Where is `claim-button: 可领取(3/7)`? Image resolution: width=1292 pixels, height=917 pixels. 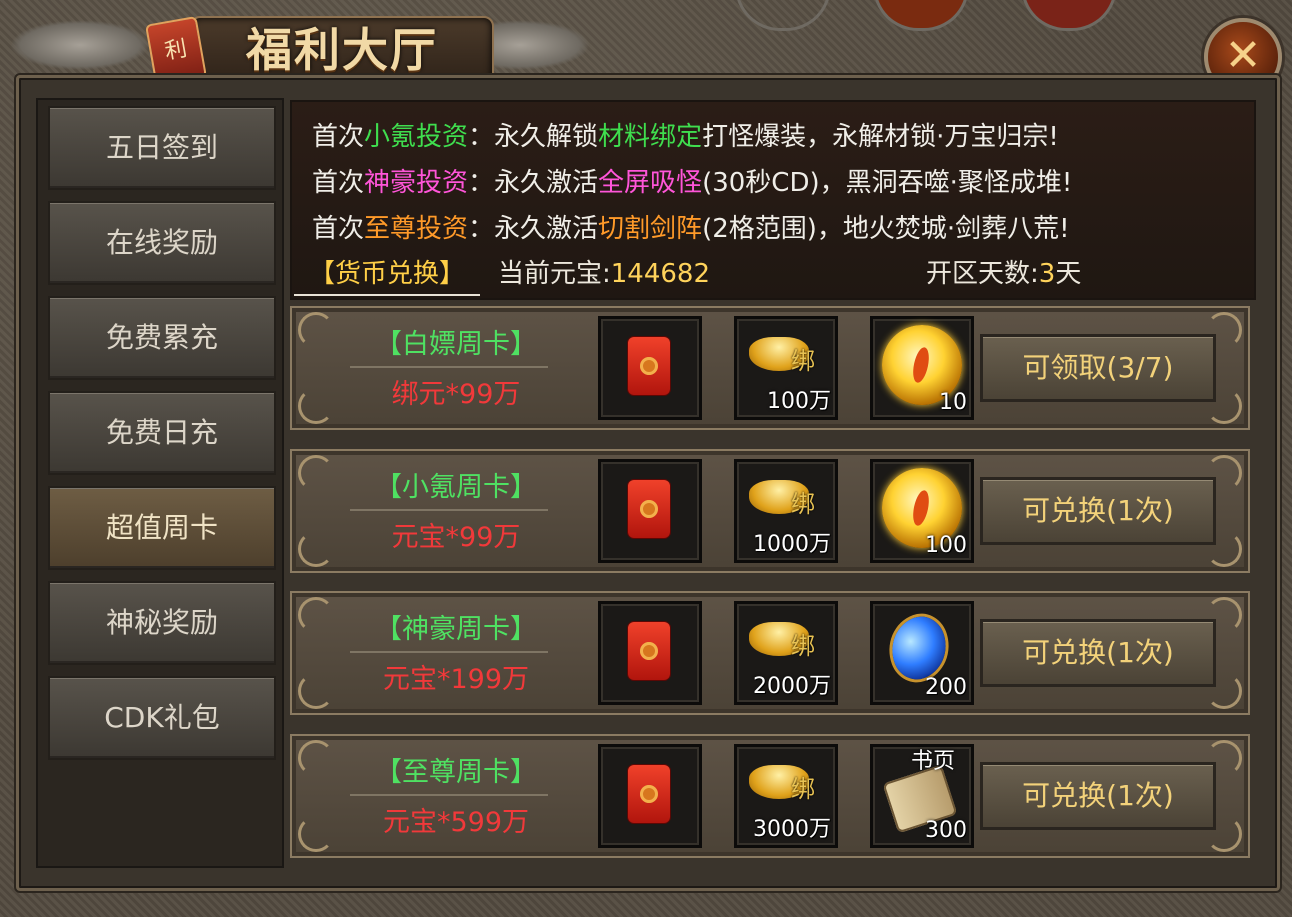
claim-button: 可领取(3/7) is located at coordinates (1098, 368).